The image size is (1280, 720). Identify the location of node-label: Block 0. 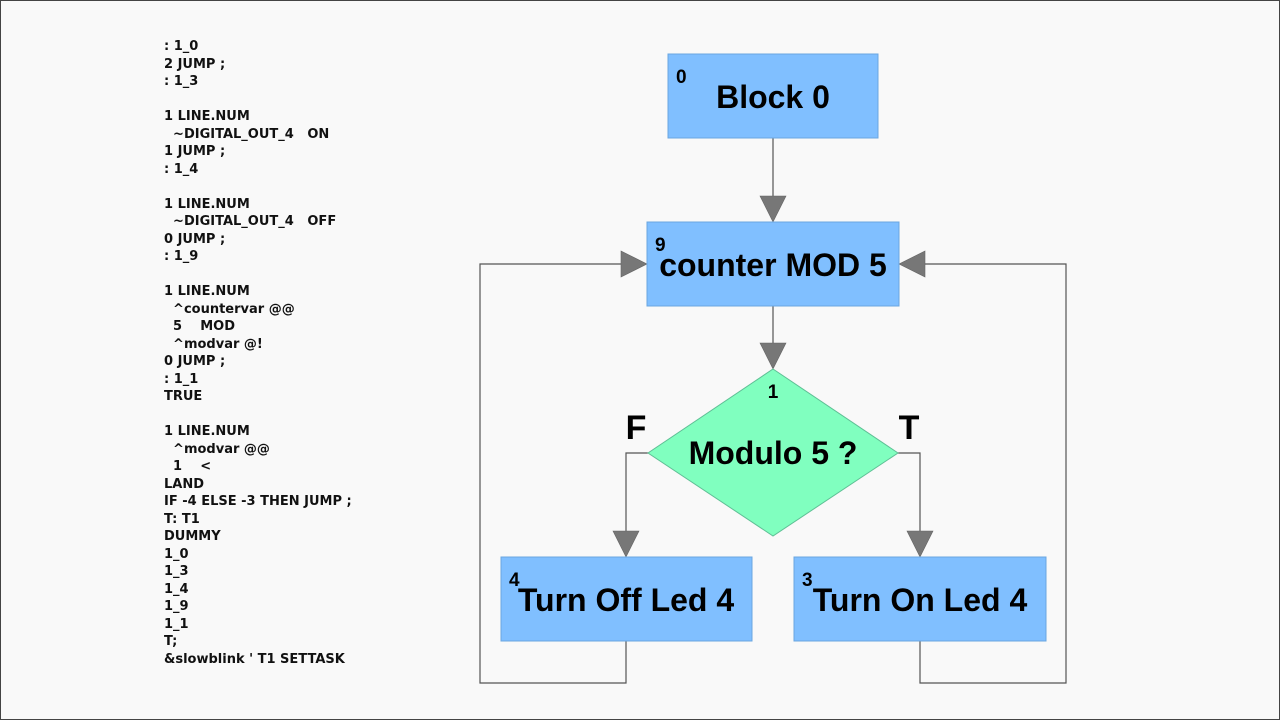
(773, 97).